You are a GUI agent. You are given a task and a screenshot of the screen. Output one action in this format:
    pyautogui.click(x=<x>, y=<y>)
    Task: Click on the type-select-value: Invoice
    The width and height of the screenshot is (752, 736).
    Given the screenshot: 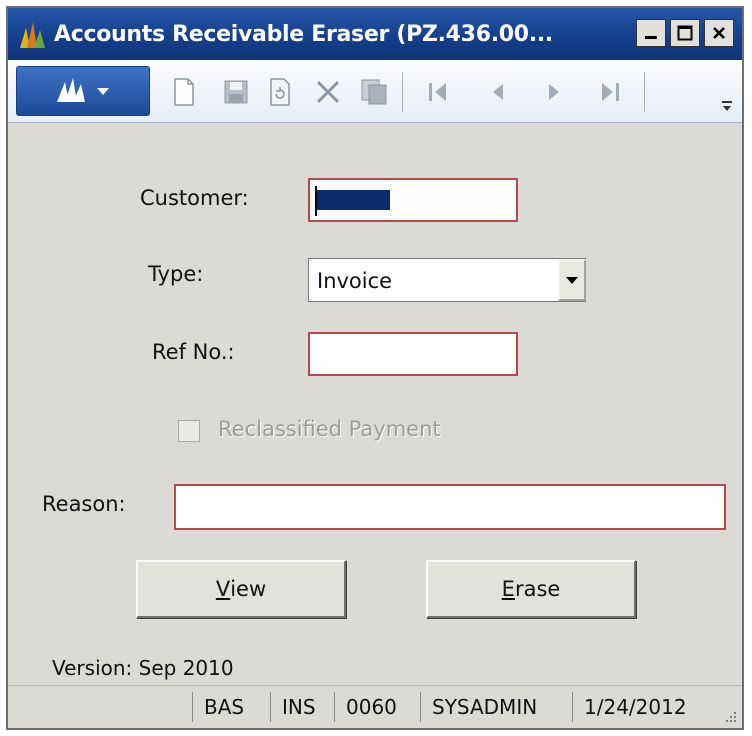 What is the action you would take?
    pyautogui.click(x=355, y=281)
    